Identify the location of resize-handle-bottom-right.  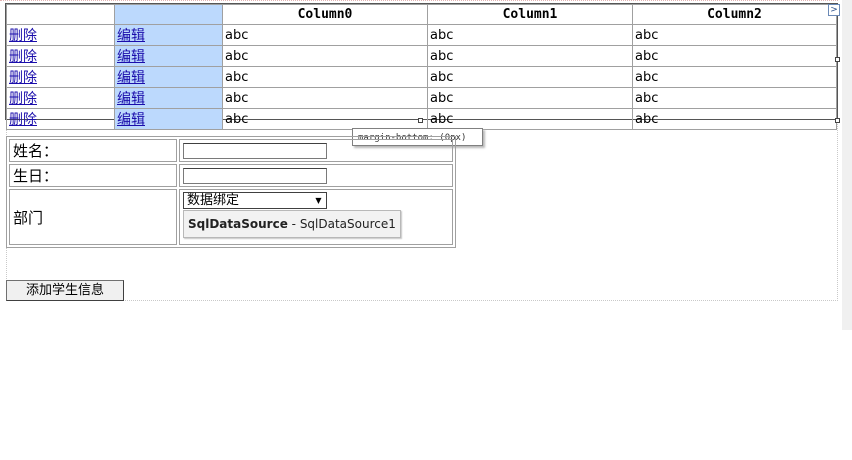
(837, 120).